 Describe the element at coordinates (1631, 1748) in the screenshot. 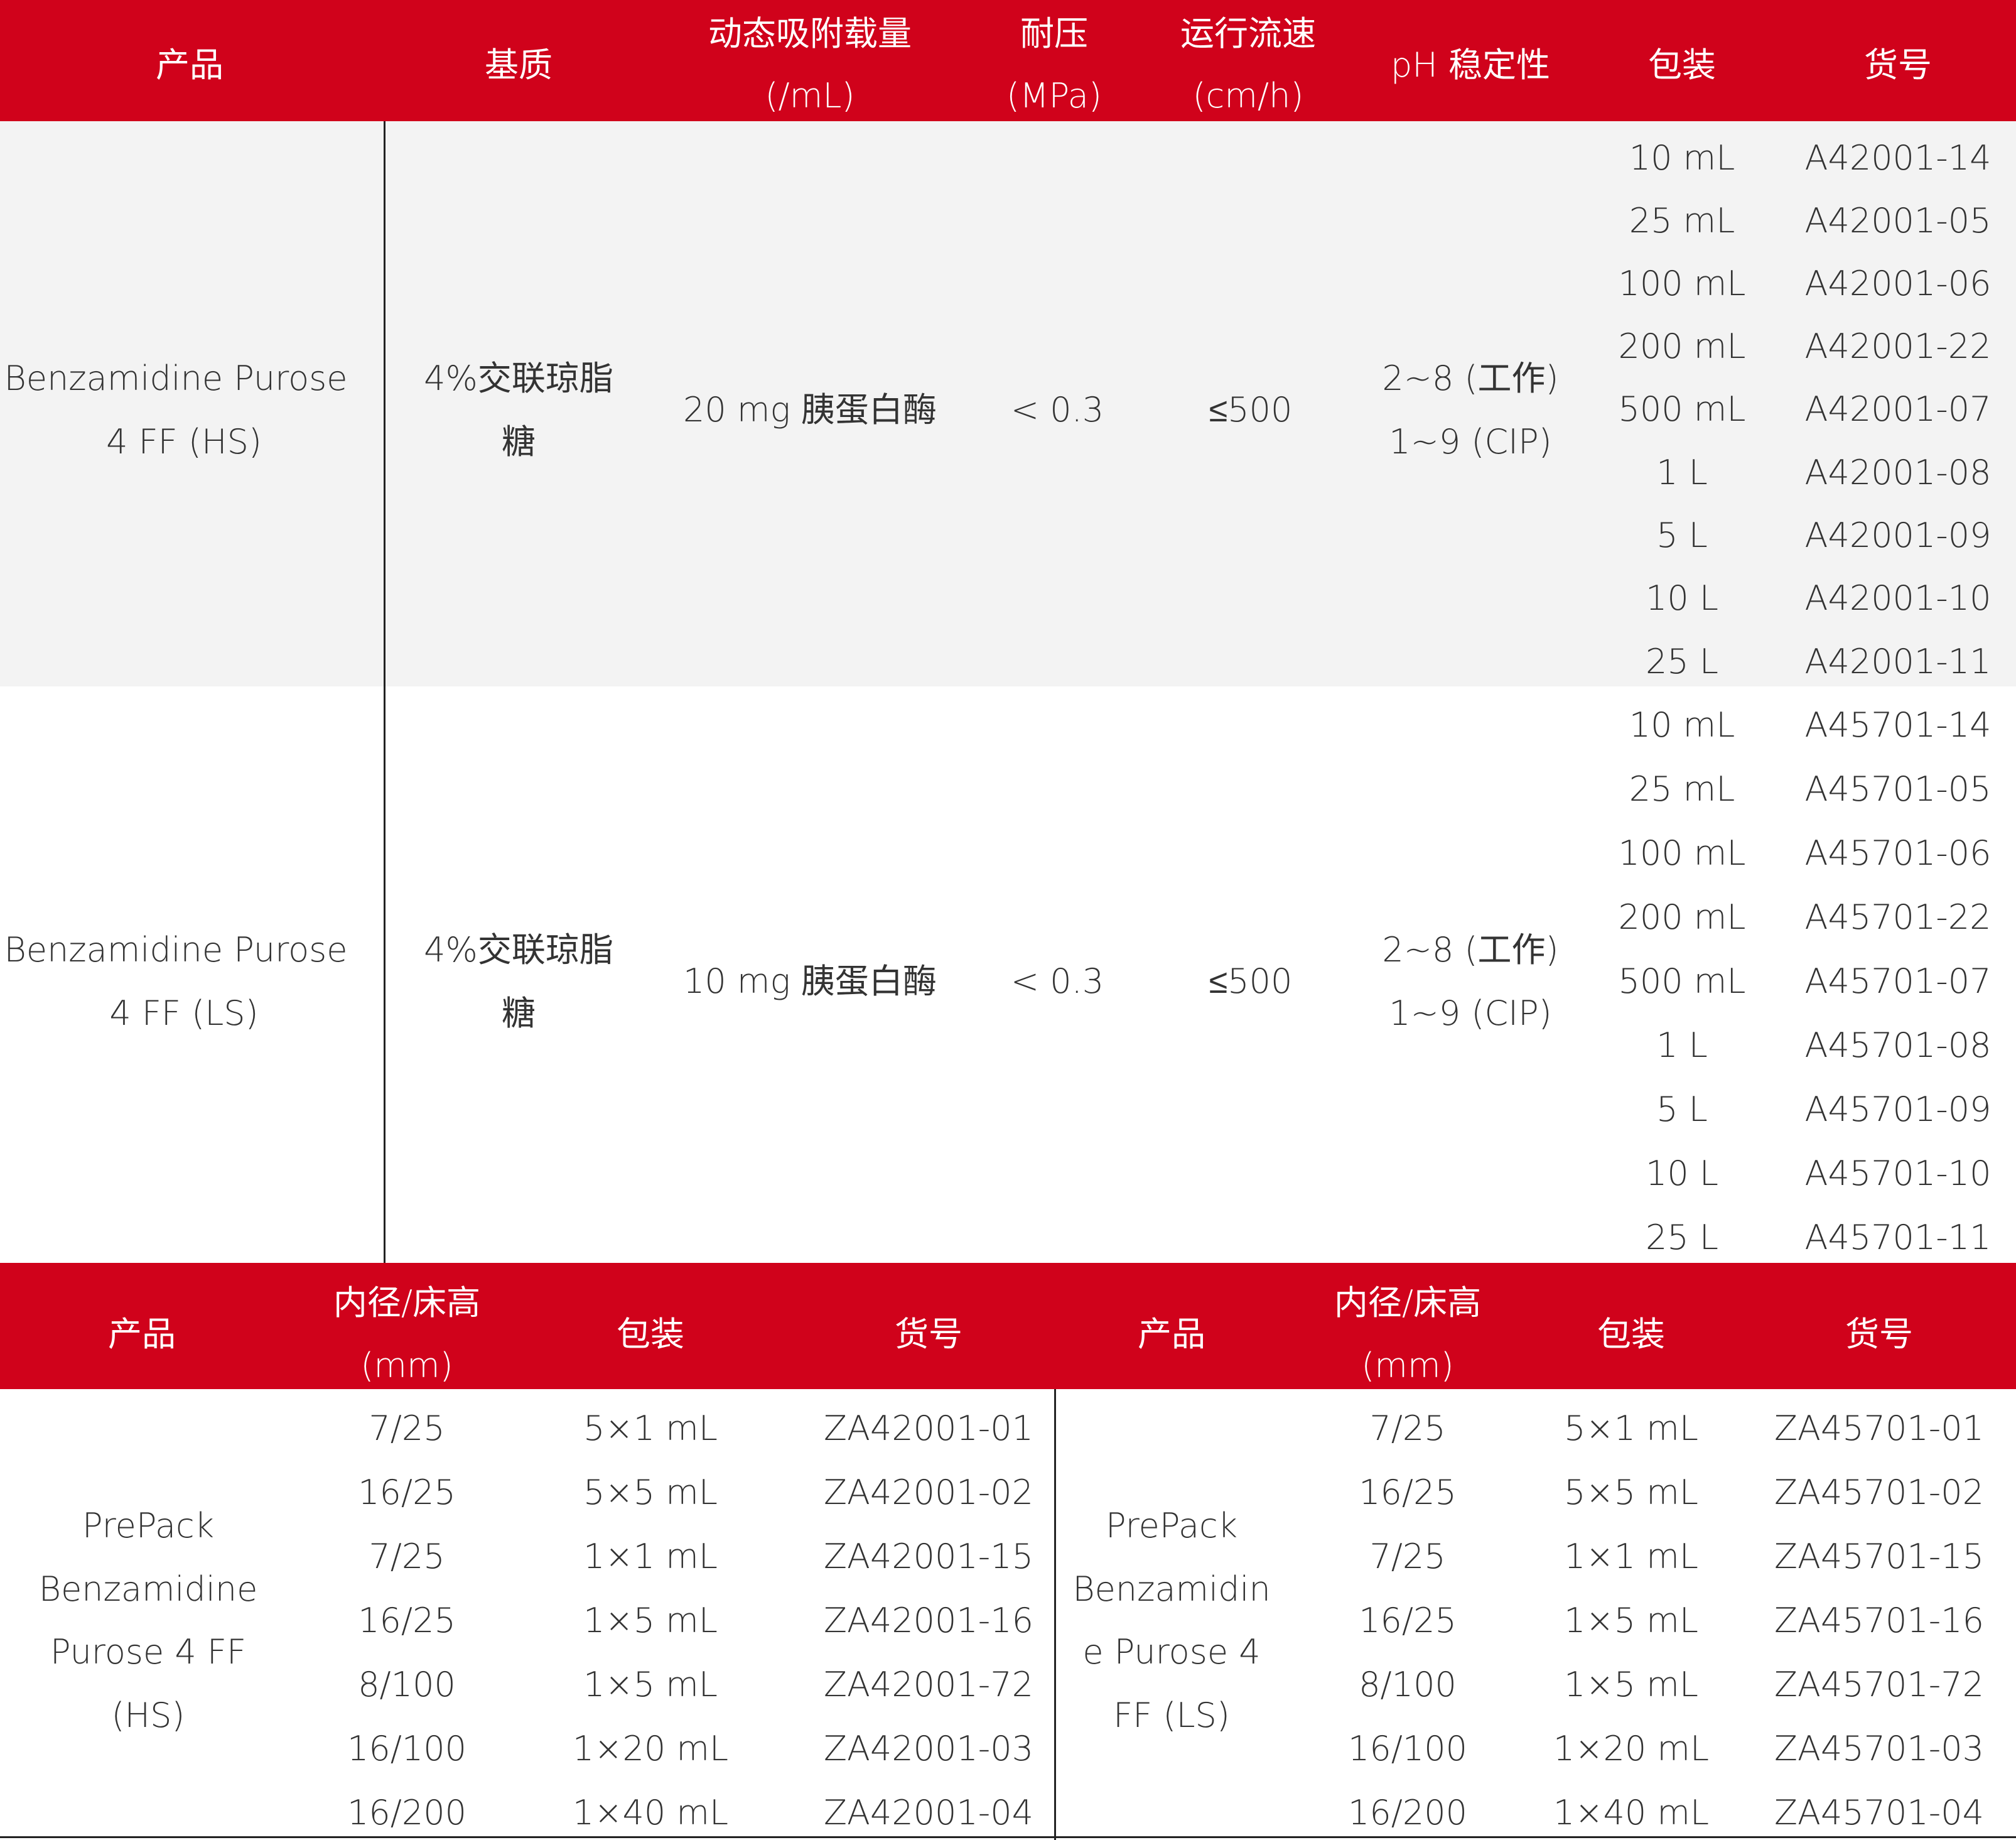

I see `list-item: 1×20 mL` at that location.